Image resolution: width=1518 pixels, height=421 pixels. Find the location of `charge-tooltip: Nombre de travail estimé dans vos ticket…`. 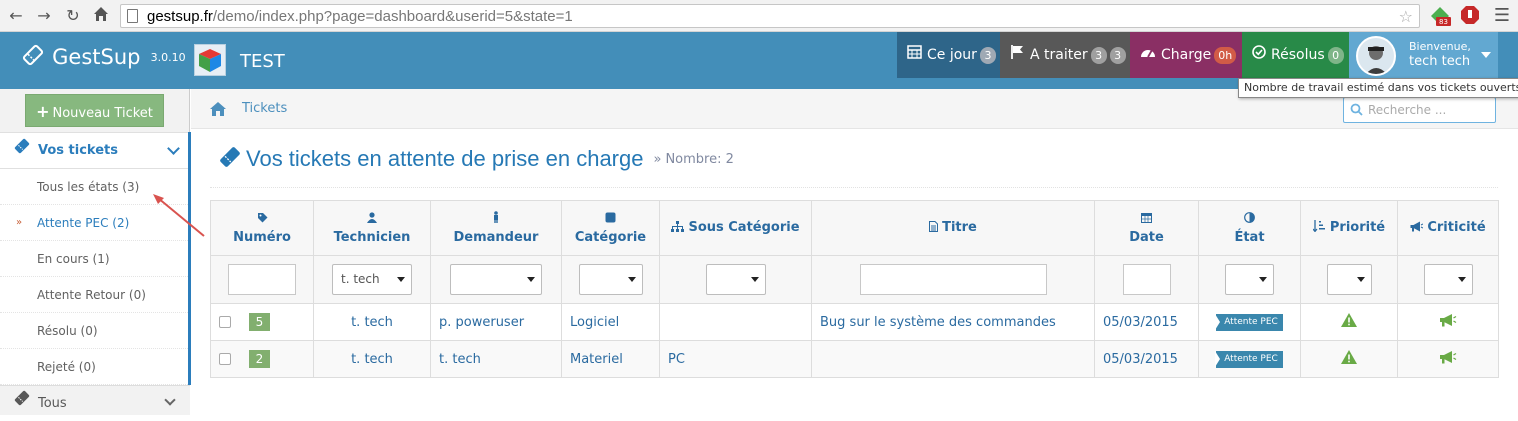

charge-tooltip: Nombre de travail estimé dans vos ticket… is located at coordinates (1378, 88).